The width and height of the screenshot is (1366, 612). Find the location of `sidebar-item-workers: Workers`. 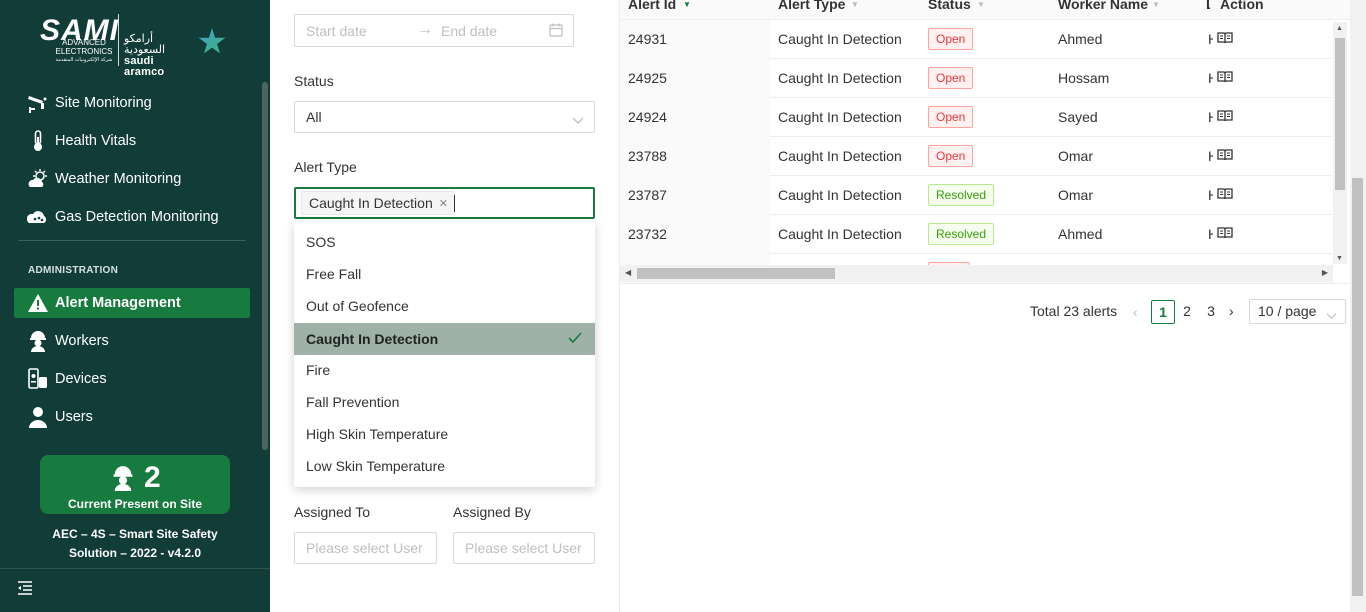

sidebar-item-workers: Workers is located at coordinates (132, 341).